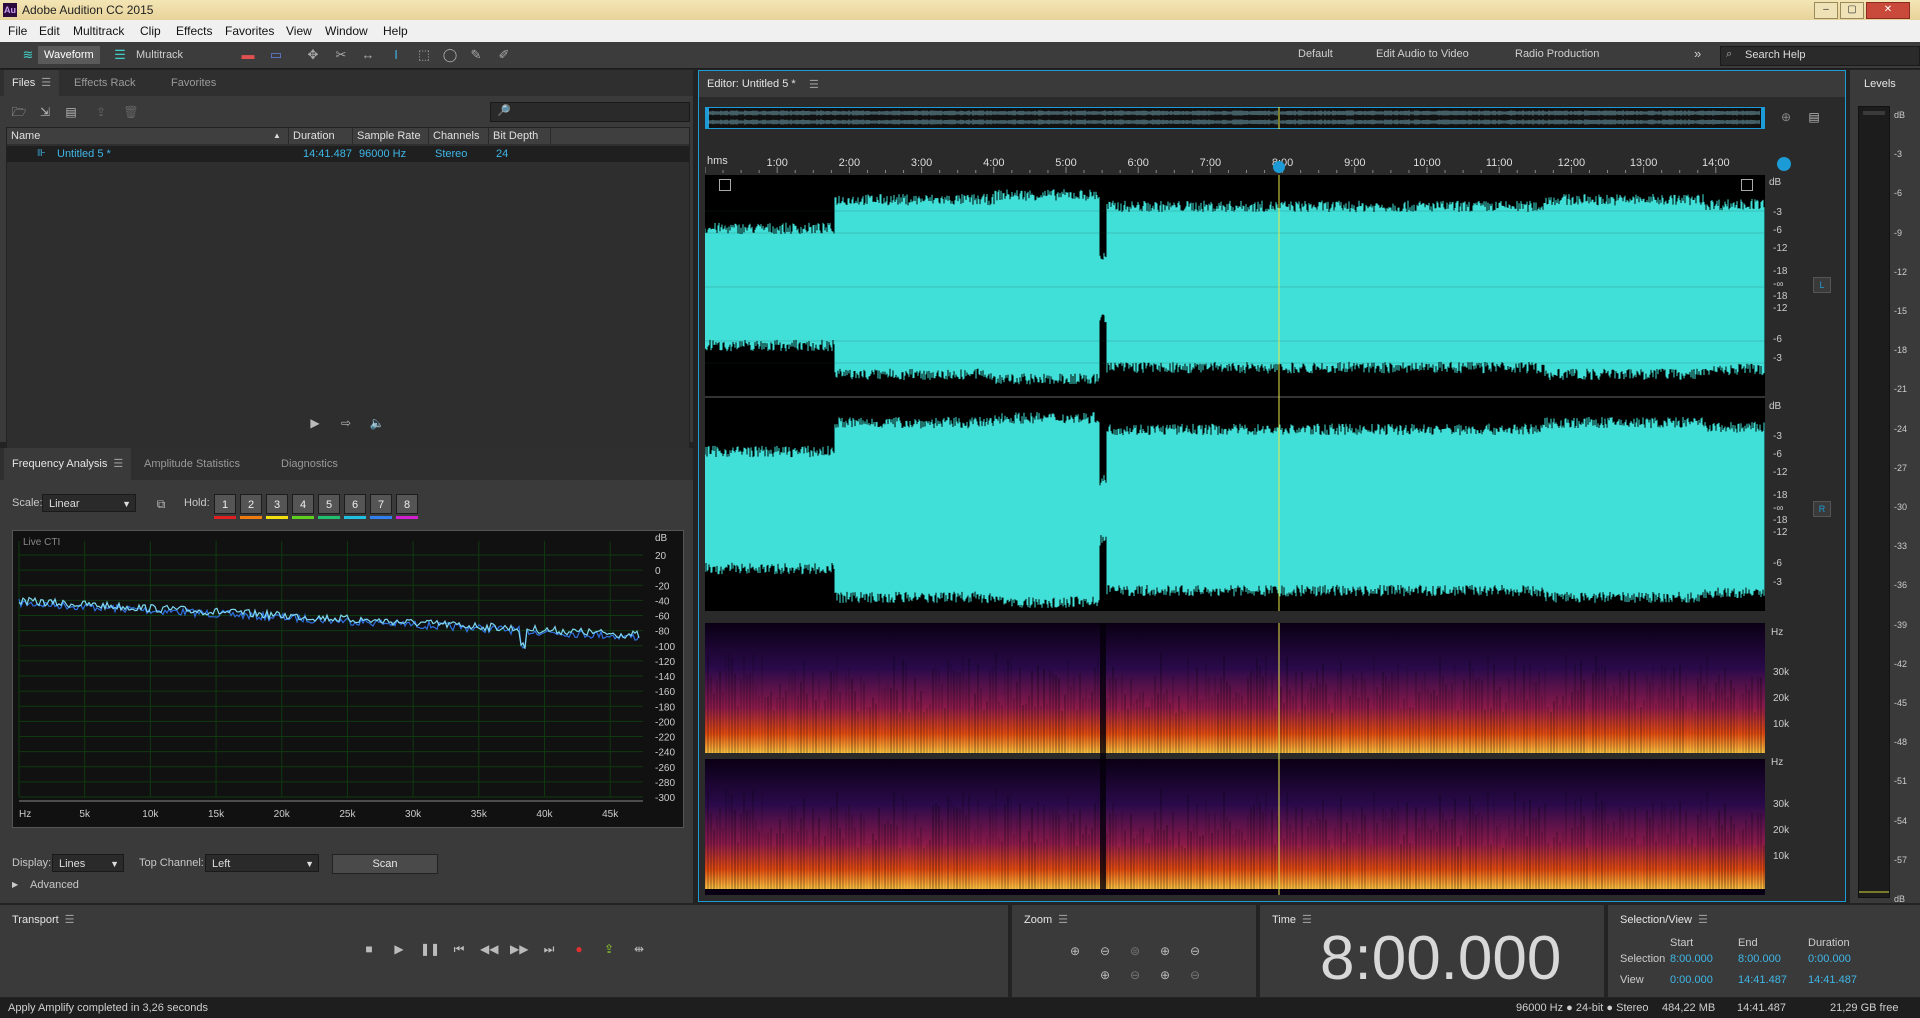 Image resolution: width=1920 pixels, height=1018 pixels. What do you see at coordinates (1691, 959) in the screenshot?
I see `selection-start: 8:00.000` at bounding box center [1691, 959].